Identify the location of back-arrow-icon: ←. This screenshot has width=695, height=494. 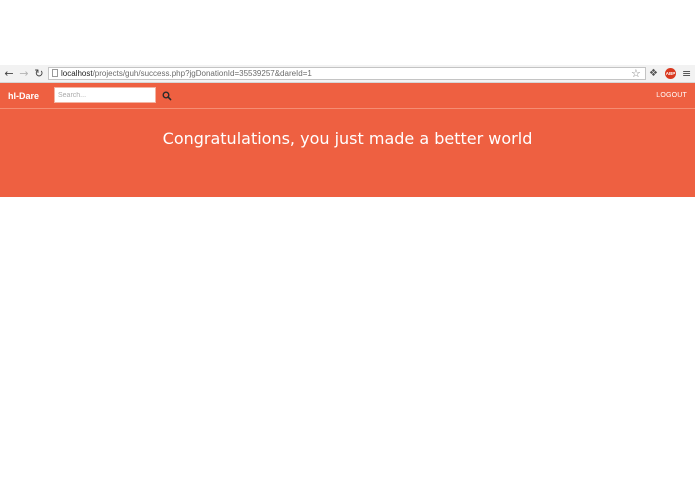
(9, 73).